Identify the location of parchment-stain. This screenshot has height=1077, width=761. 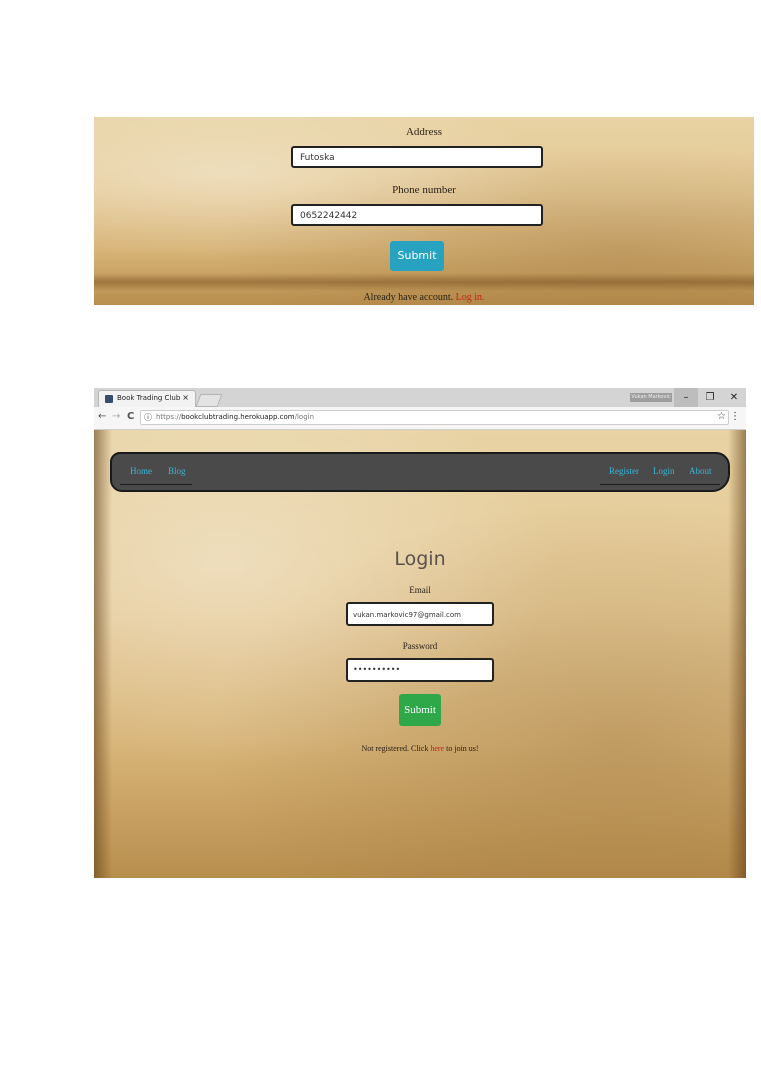
(424, 282).